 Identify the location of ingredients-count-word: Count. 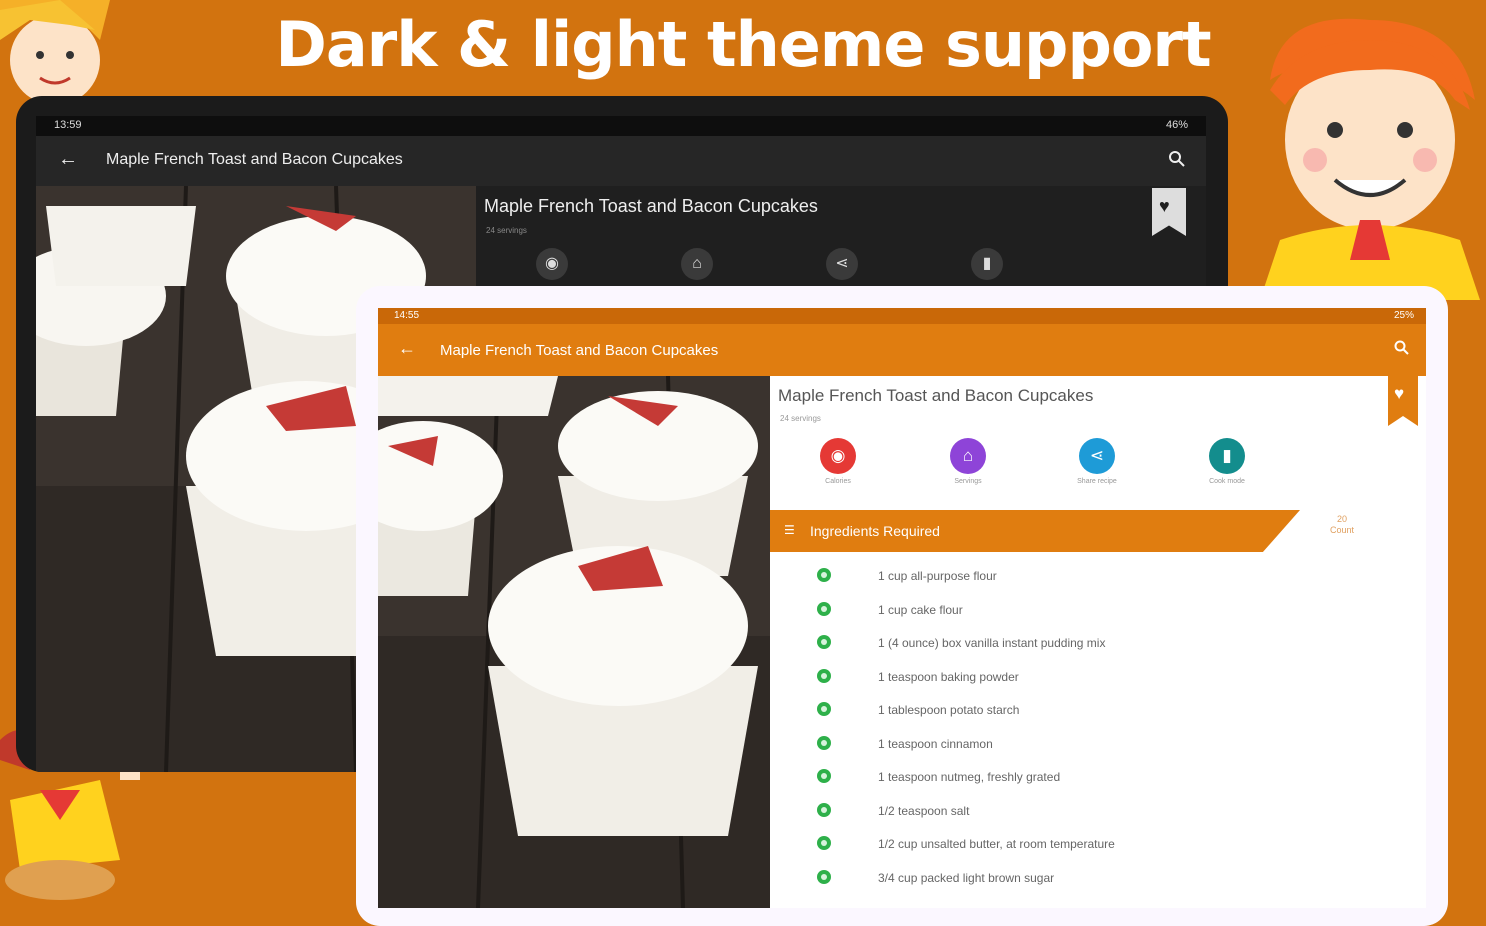
(1342, 530).